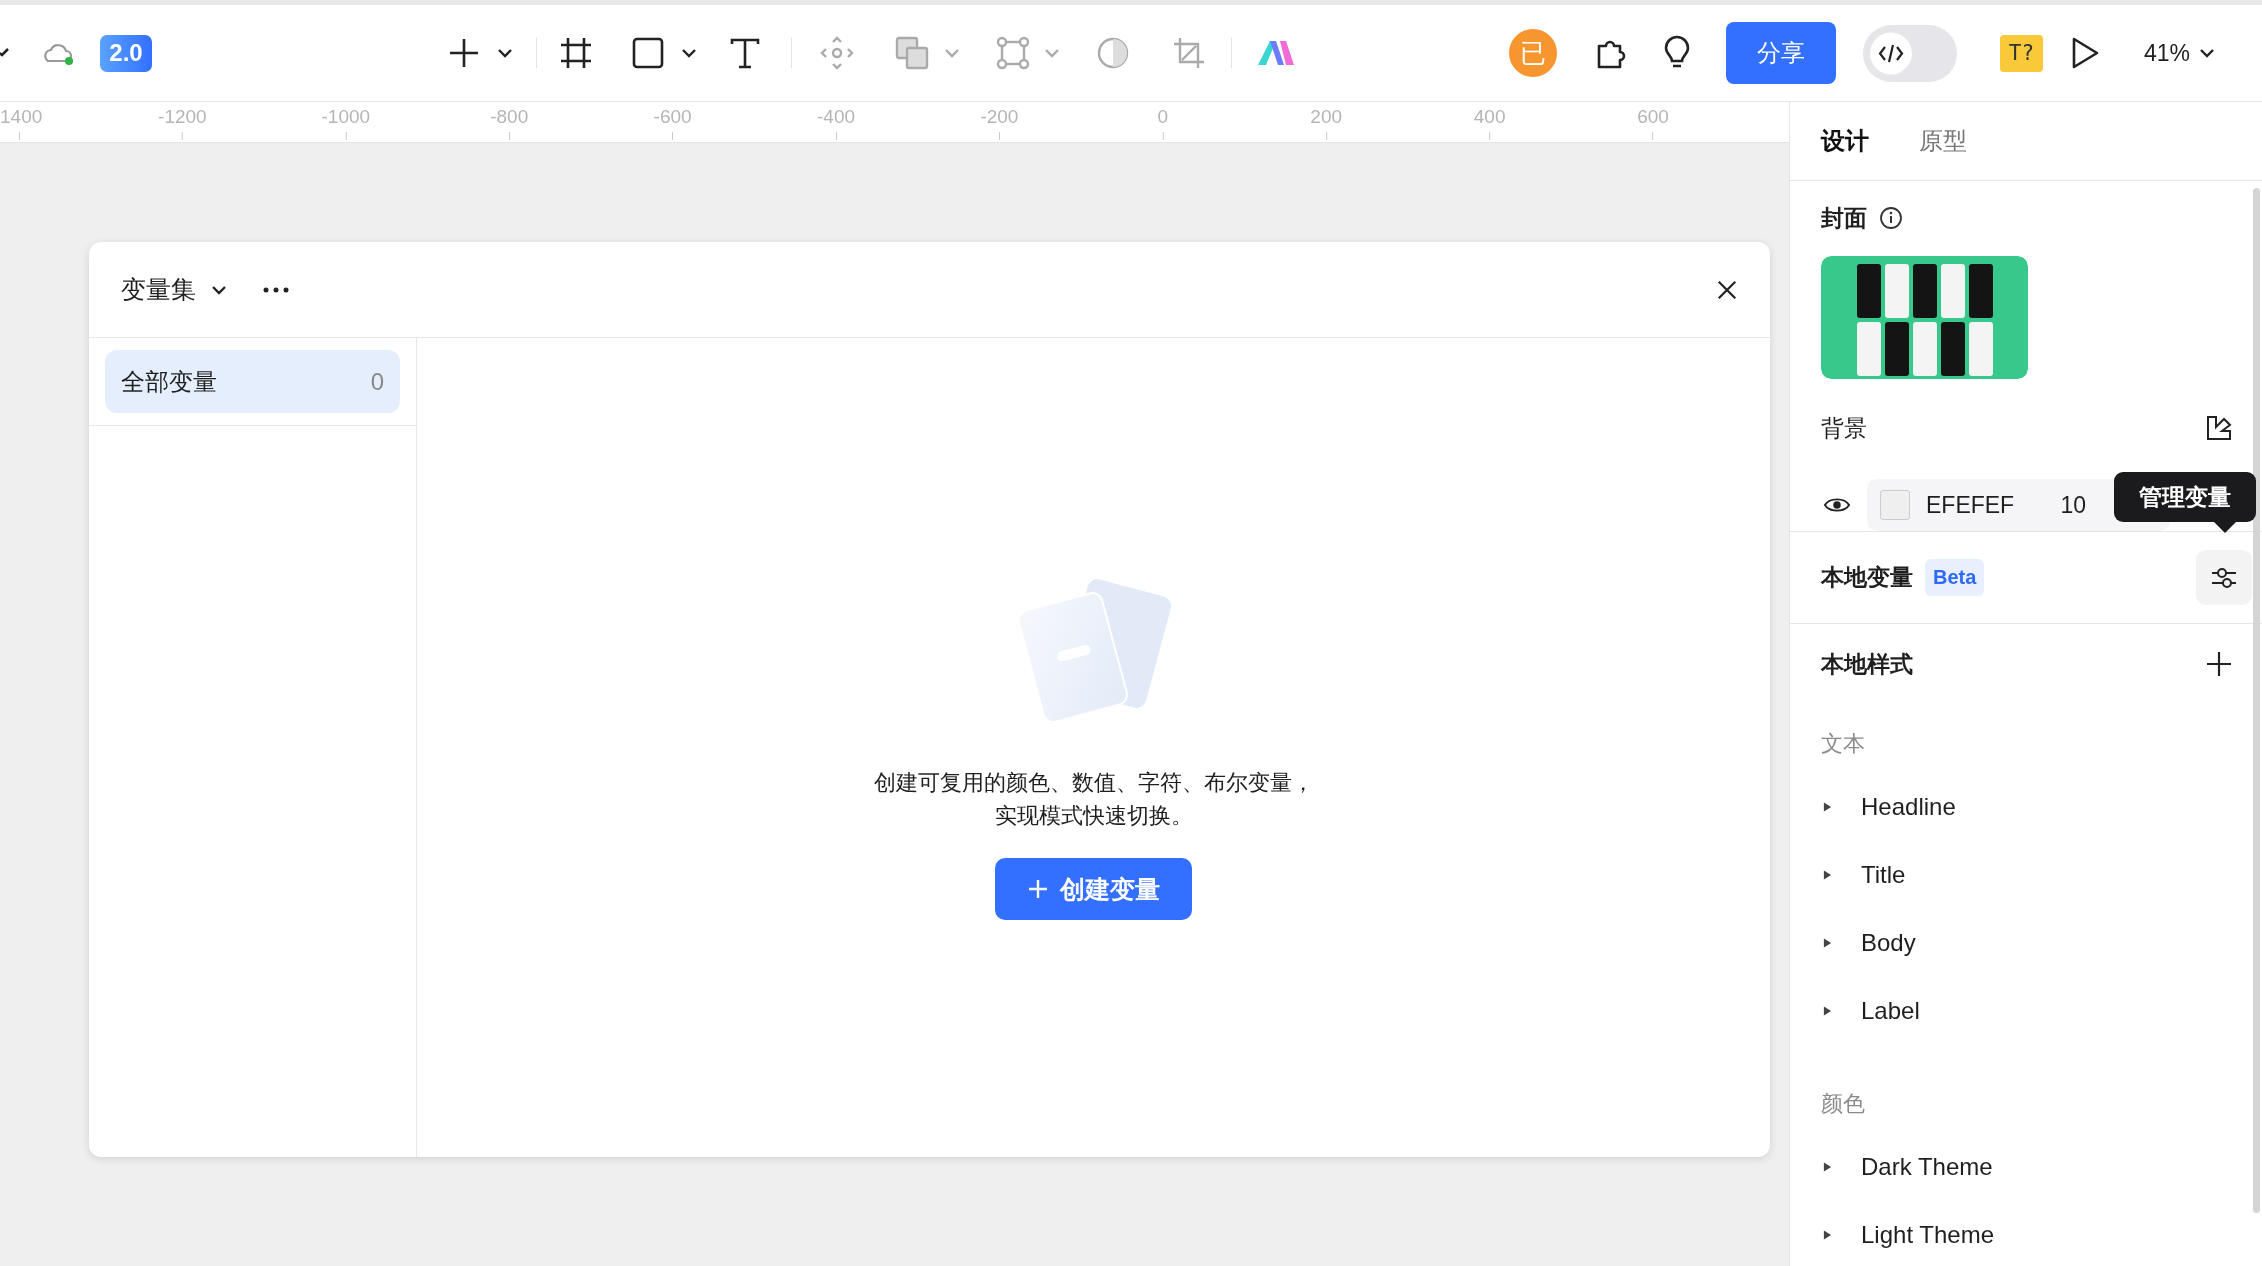 The width and height of the screenshot is (2262, 1266). What do you see at coordinates (252, 381) in the screenshot?
I see `collection-item: 全部变量 0` at bounding box center [252, 381].